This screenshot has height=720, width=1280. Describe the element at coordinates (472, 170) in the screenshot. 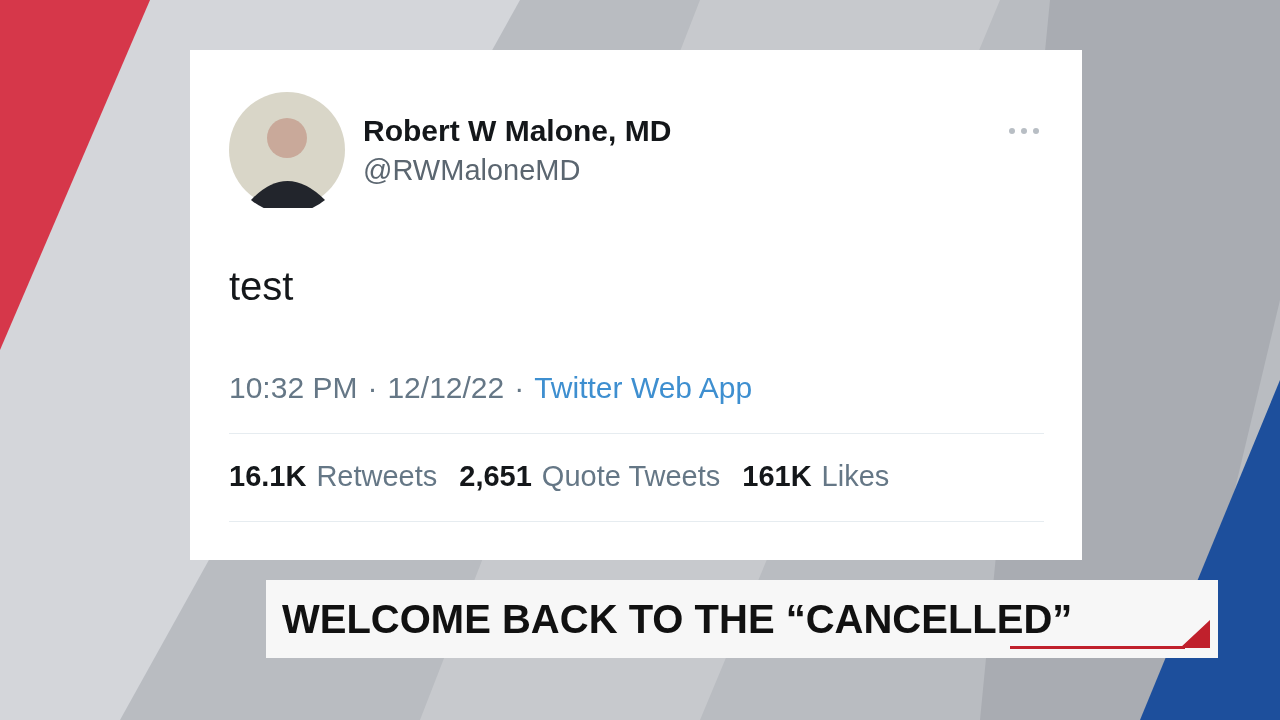

I see `author-handle: @RWMaloneMD` at that location.